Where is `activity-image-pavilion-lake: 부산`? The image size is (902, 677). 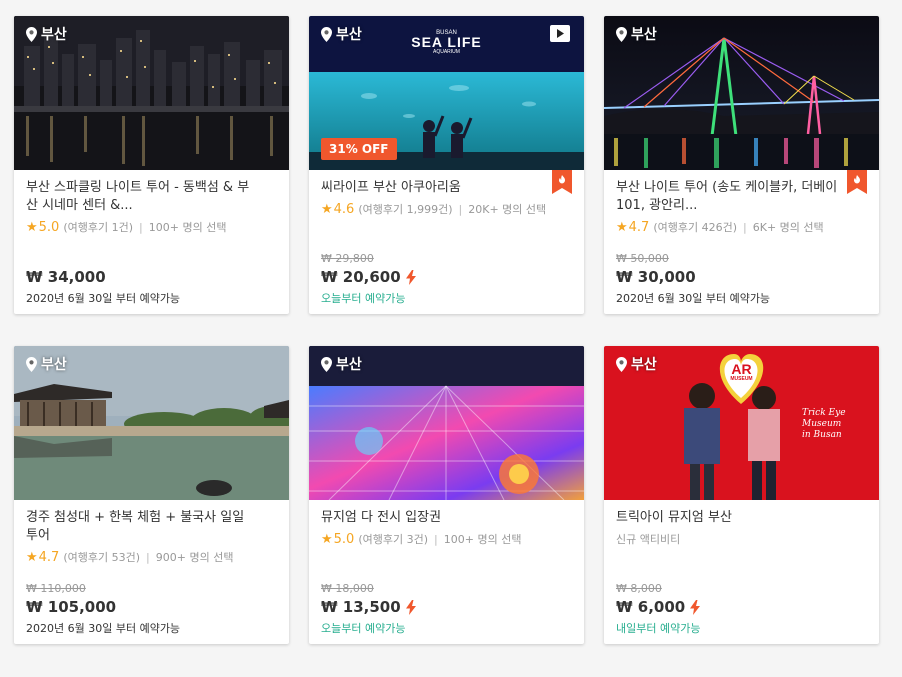 activity-image-pavilion-lake: 부산 is located at coordinates (151, 423).